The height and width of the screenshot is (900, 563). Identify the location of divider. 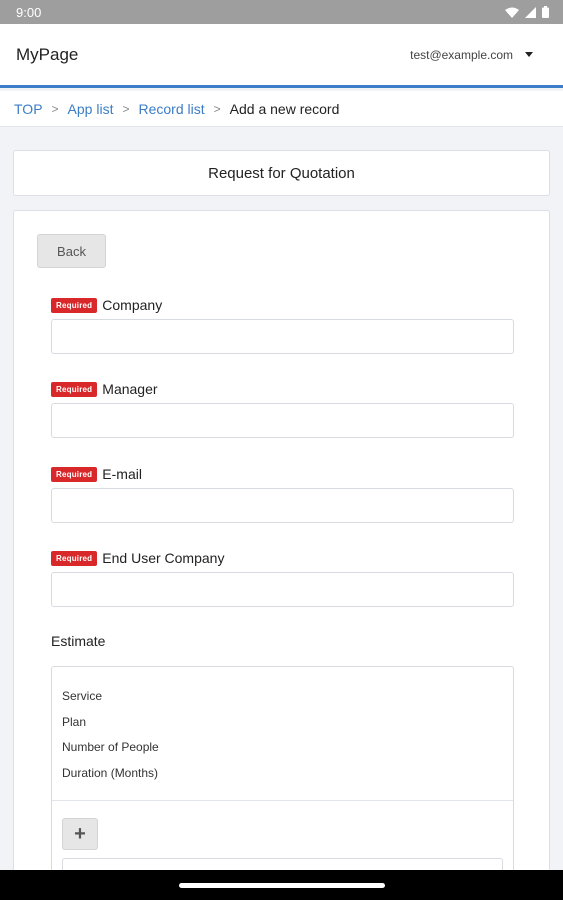
(282, 800).